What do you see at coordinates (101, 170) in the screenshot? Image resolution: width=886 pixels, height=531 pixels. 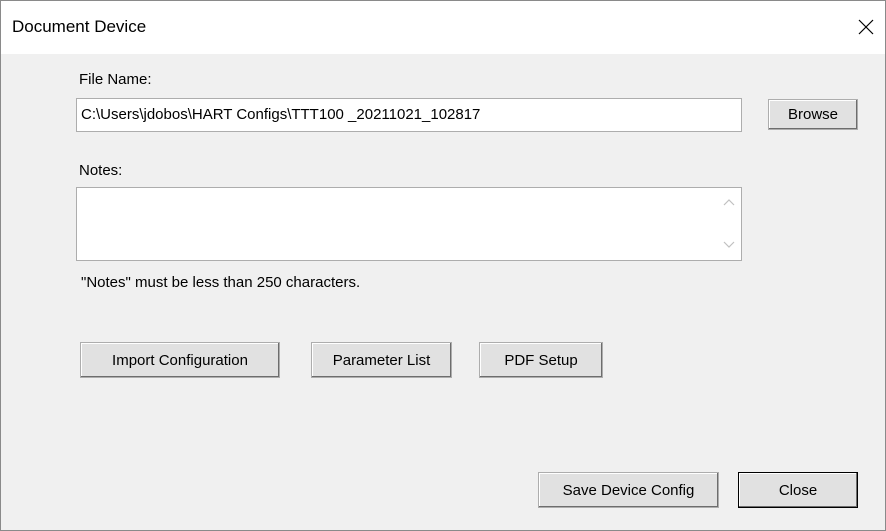 I see `notes-label: Notes:` at bounding box center [101, 170].